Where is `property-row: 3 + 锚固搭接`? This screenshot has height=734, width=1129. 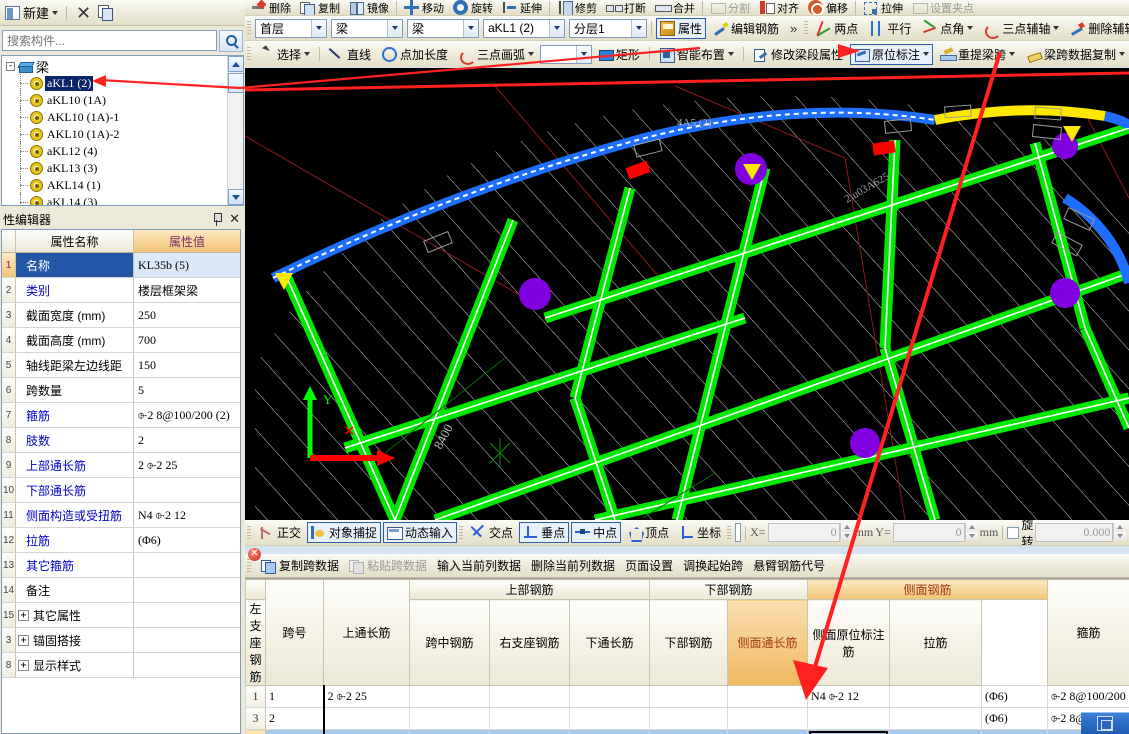
property-row: 3 + 锚固搭接 is located at coordinates (121, 640).